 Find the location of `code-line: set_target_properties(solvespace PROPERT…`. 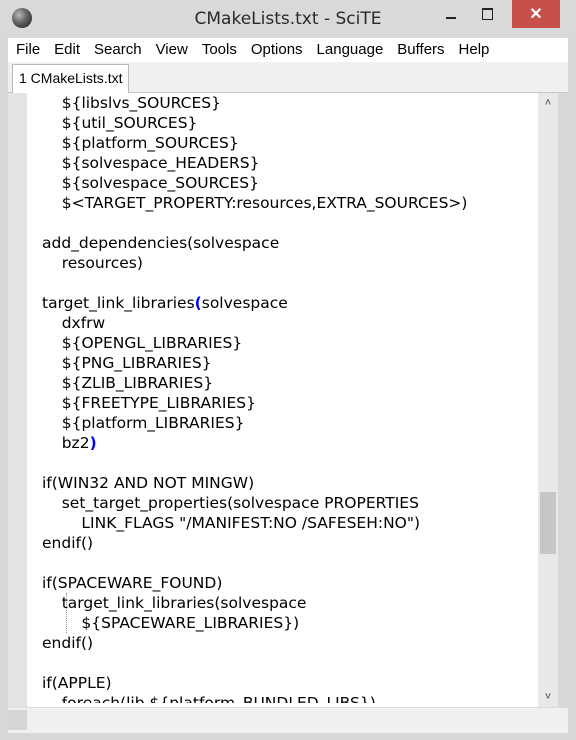

code-line: set_target_properties(solvespace PROPERT… is located at coordinates (254, 503).